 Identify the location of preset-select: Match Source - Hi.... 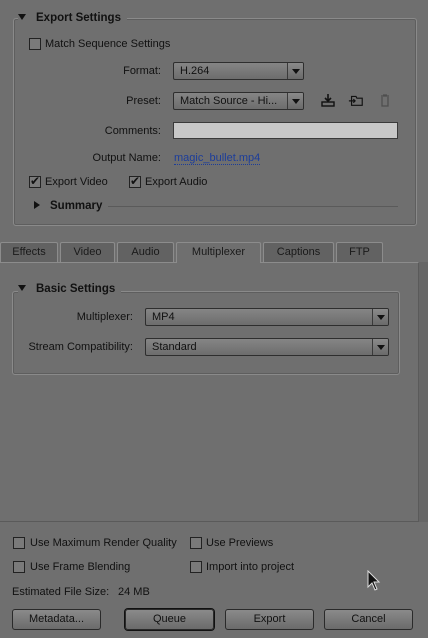
(238, 101).